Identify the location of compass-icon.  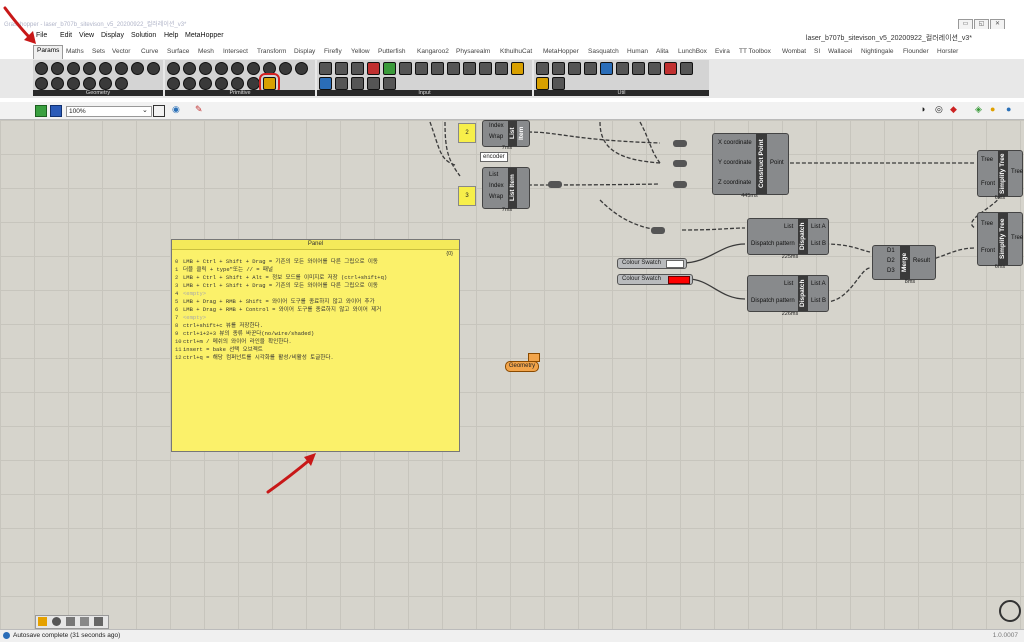
(1010, 611).